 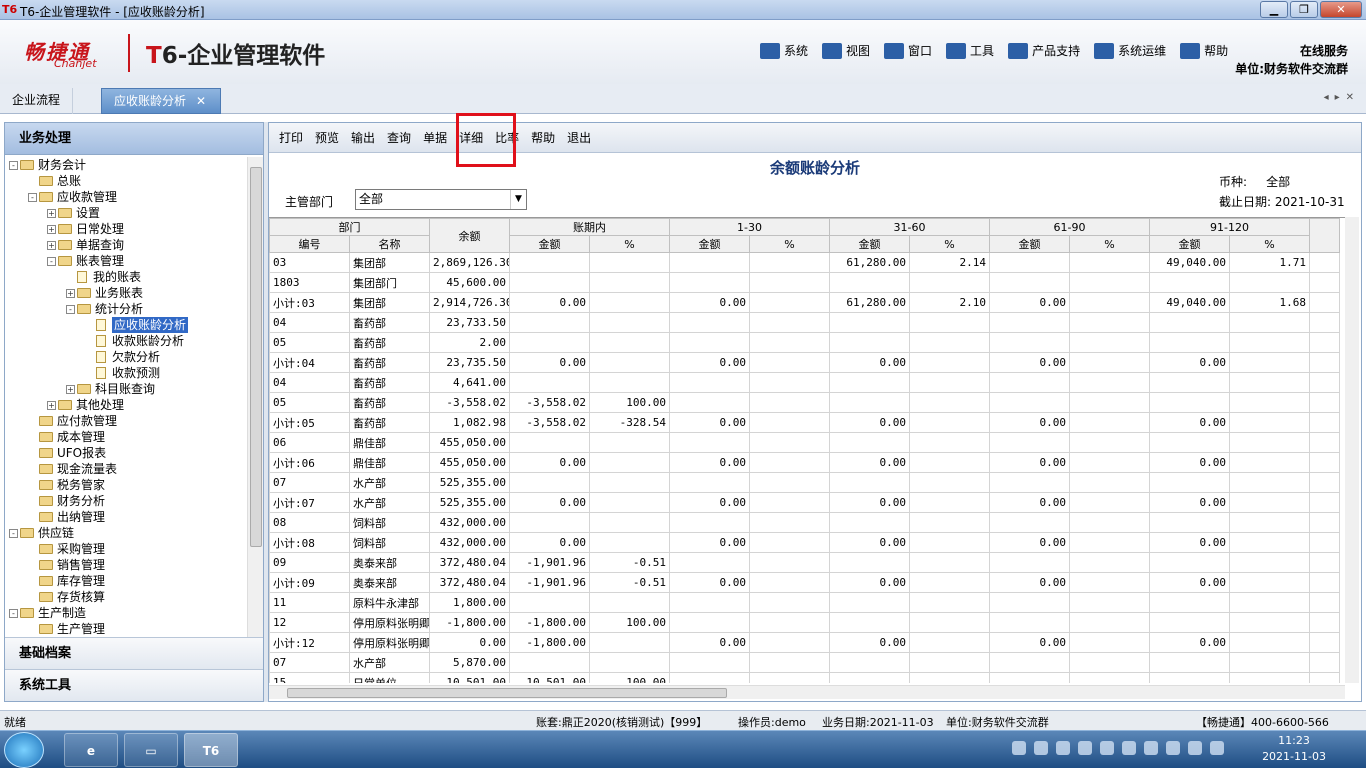 What do you see at coordinates (151, 750) in the screenshot?
I see `explorer-taskbar-icon: ▭` at bounding box center [151, 750].